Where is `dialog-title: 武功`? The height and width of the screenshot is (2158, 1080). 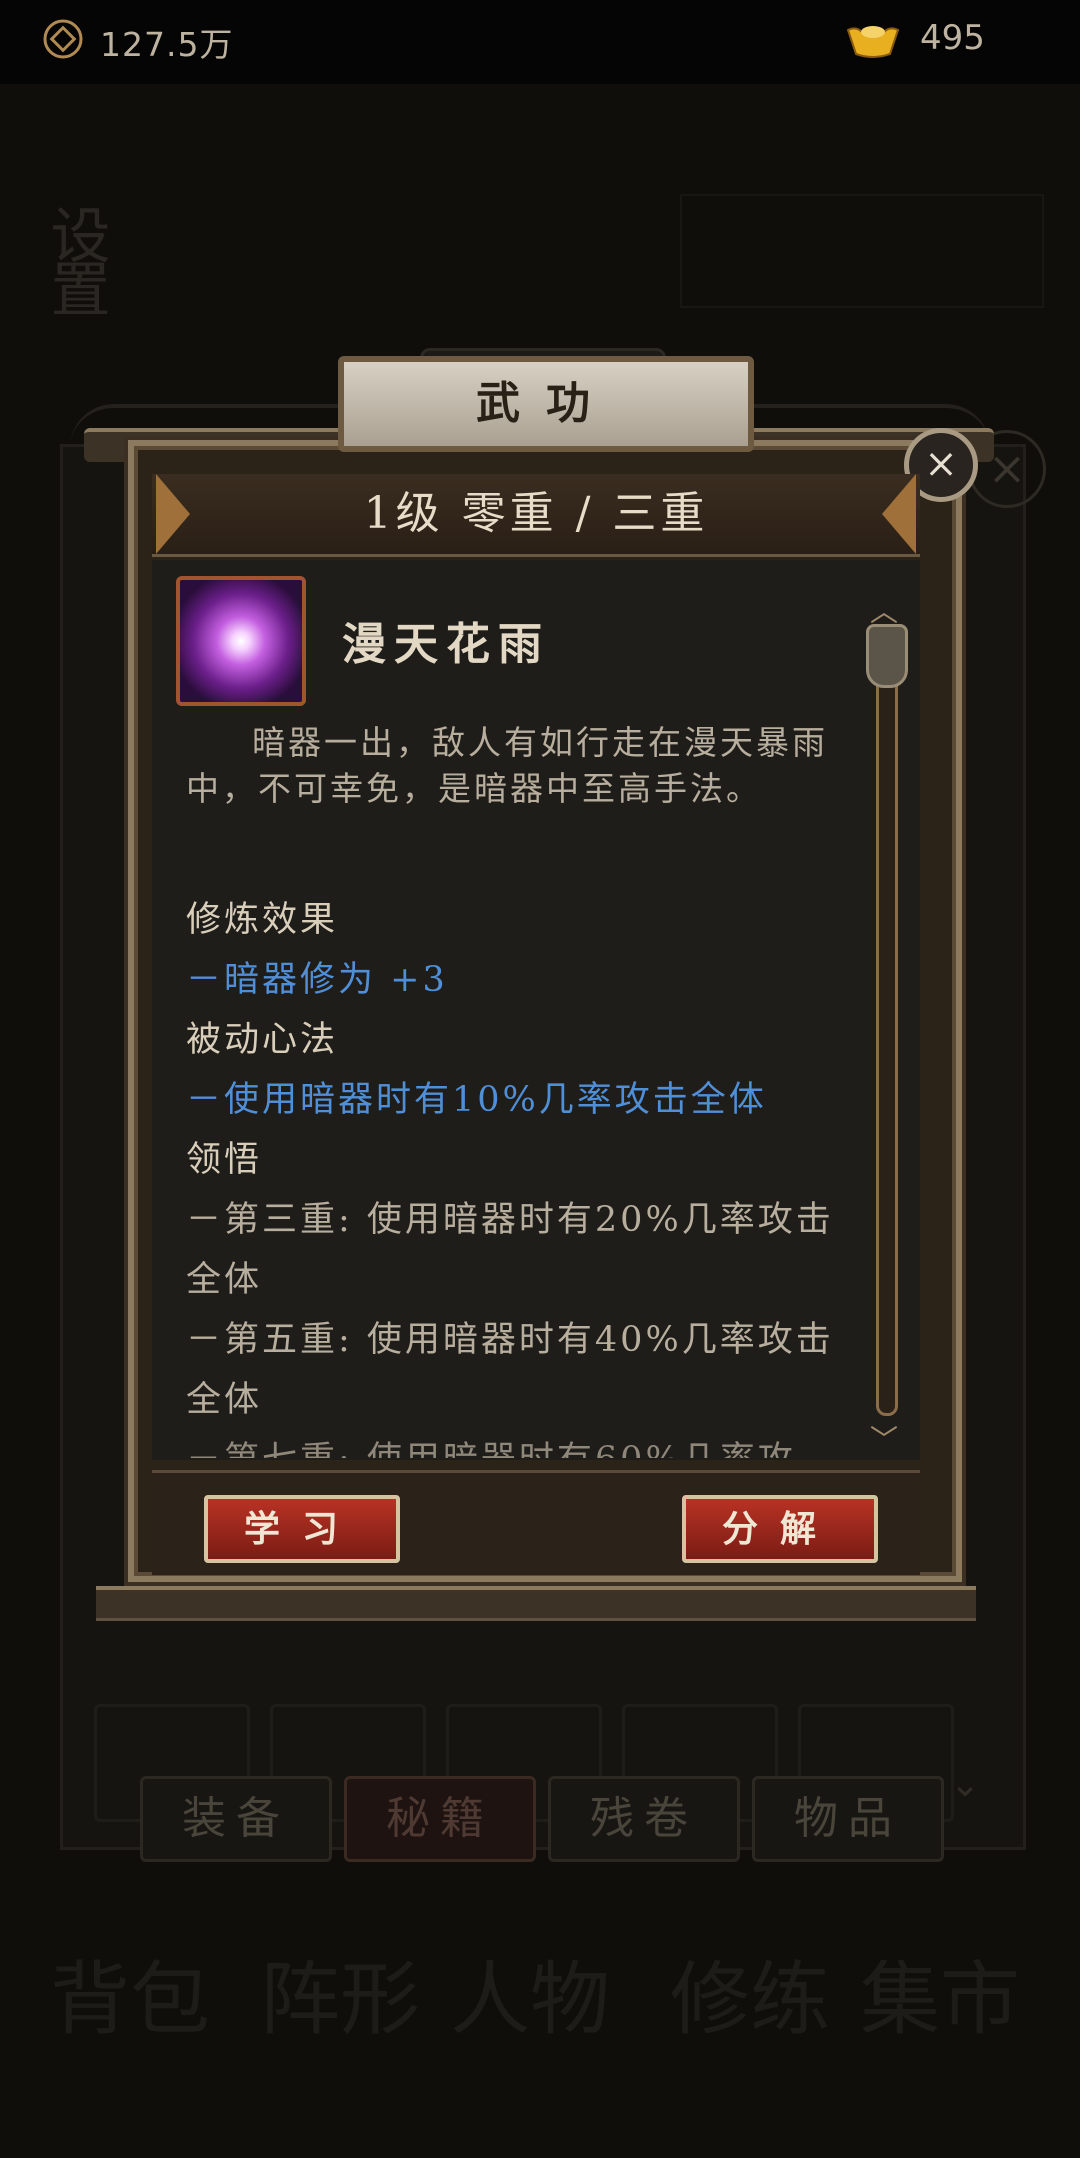
dialog-title: 武功 is located at coordinates (546, 404).